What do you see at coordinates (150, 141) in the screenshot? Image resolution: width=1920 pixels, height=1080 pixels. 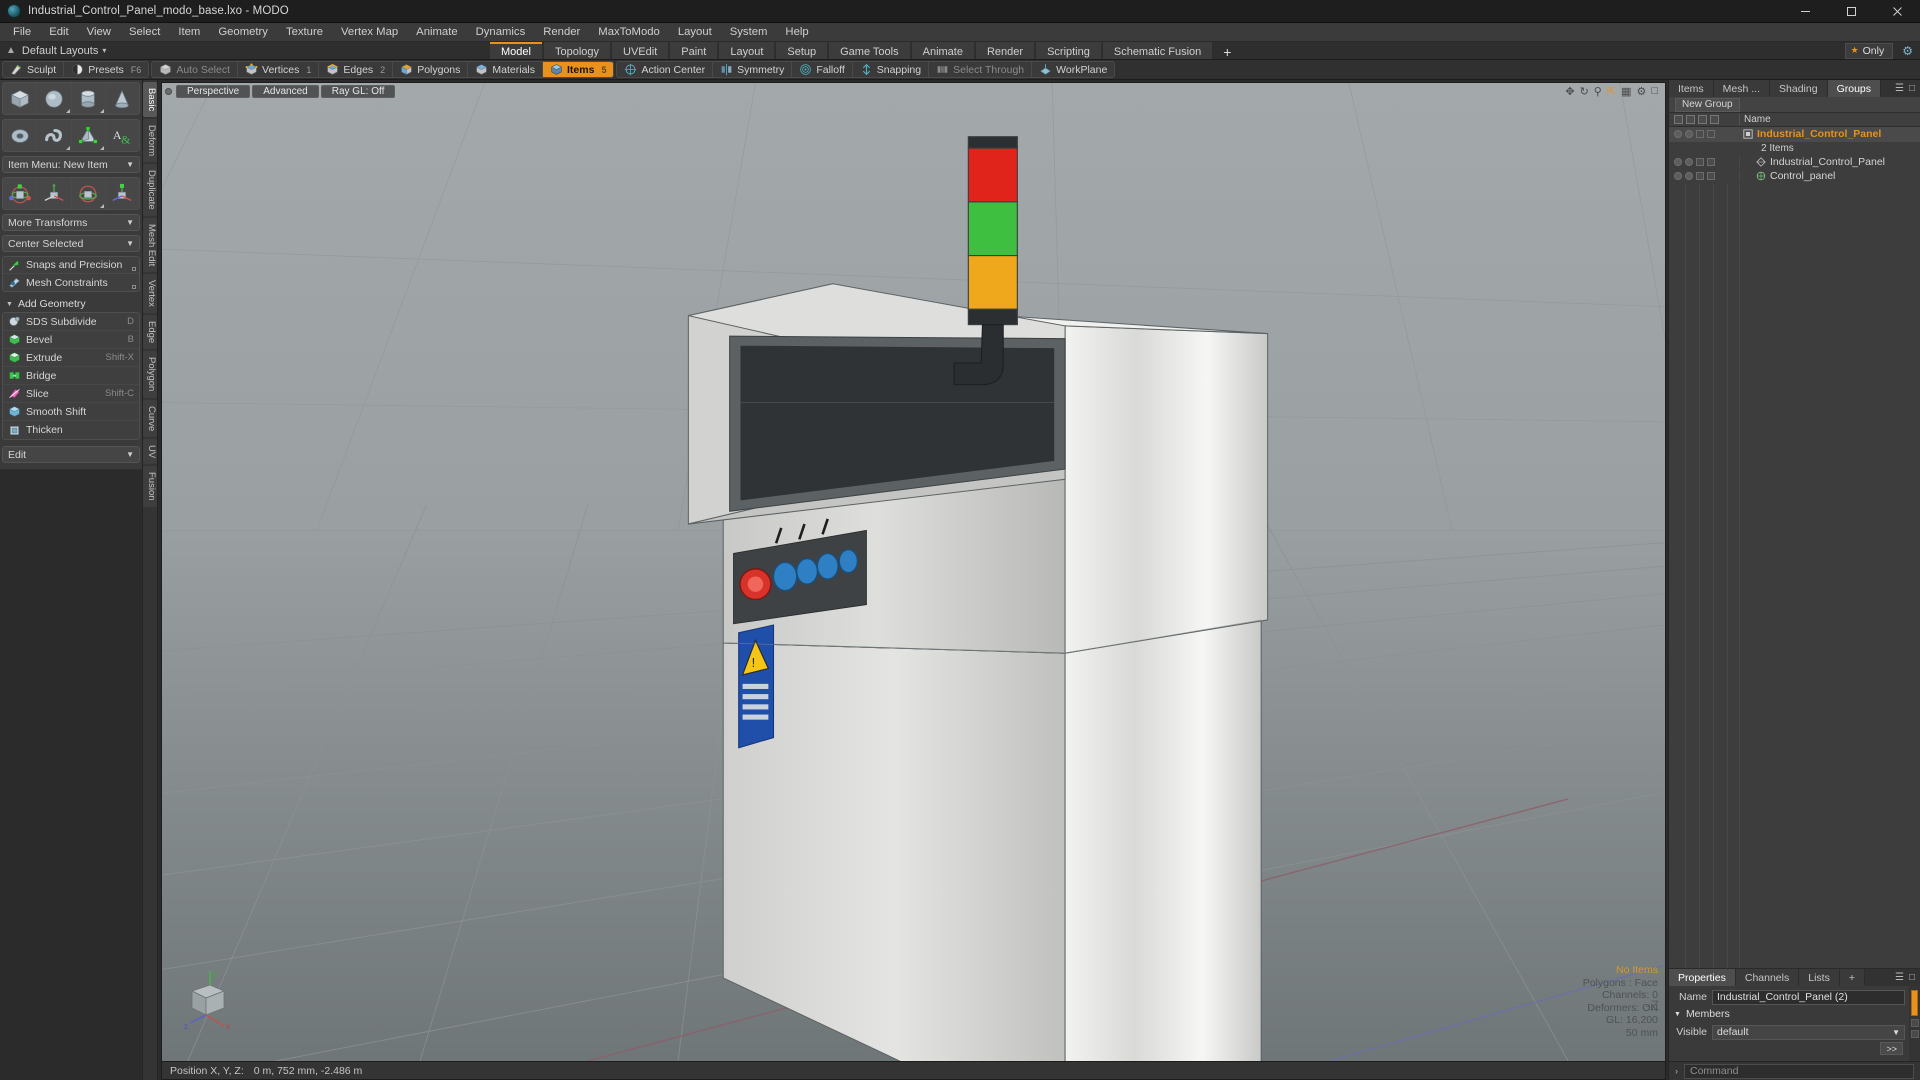 I see `vtab-deform: Deform` at bounding box center [150, 141].